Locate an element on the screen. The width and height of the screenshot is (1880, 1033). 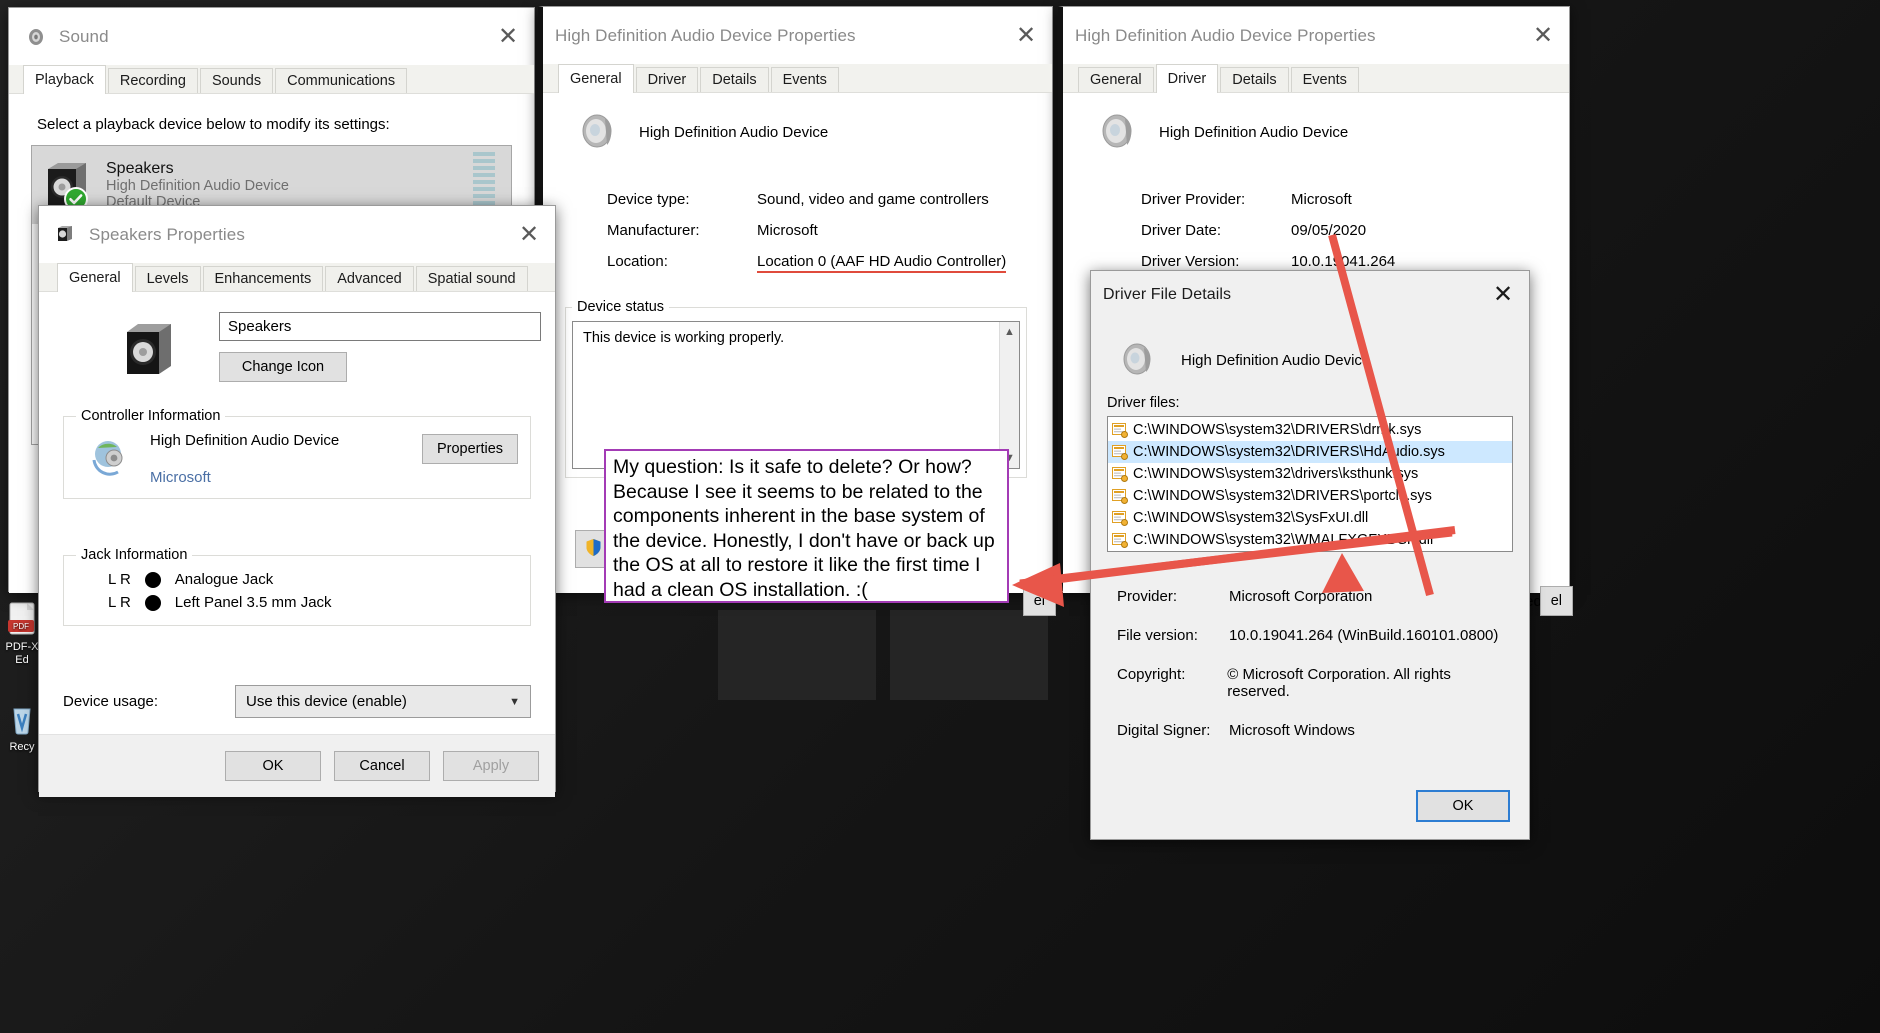
jack-dot-icon is located at coordinates (152, 579).